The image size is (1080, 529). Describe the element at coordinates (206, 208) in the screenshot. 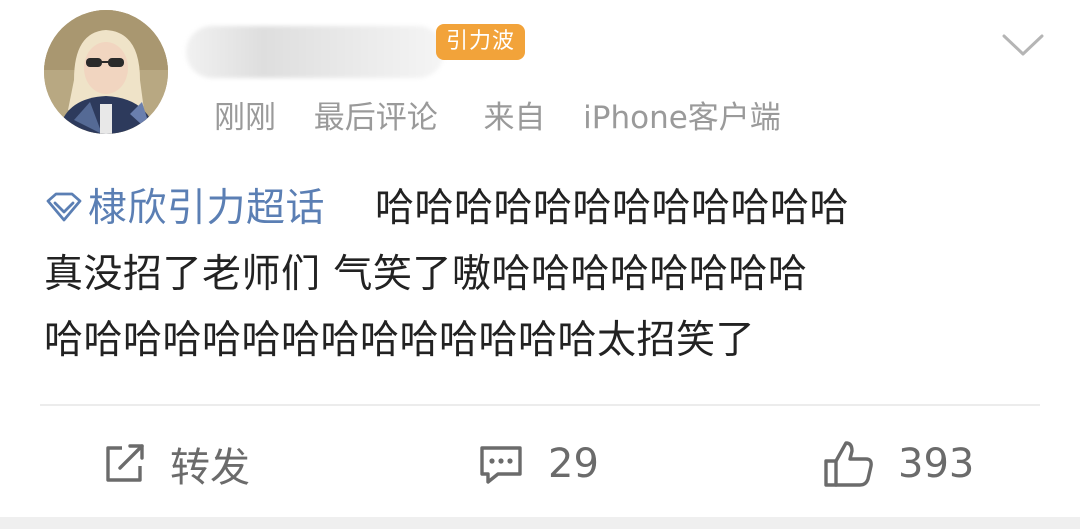

I see `super-topic-link: 棣欣引力超话` at that location.